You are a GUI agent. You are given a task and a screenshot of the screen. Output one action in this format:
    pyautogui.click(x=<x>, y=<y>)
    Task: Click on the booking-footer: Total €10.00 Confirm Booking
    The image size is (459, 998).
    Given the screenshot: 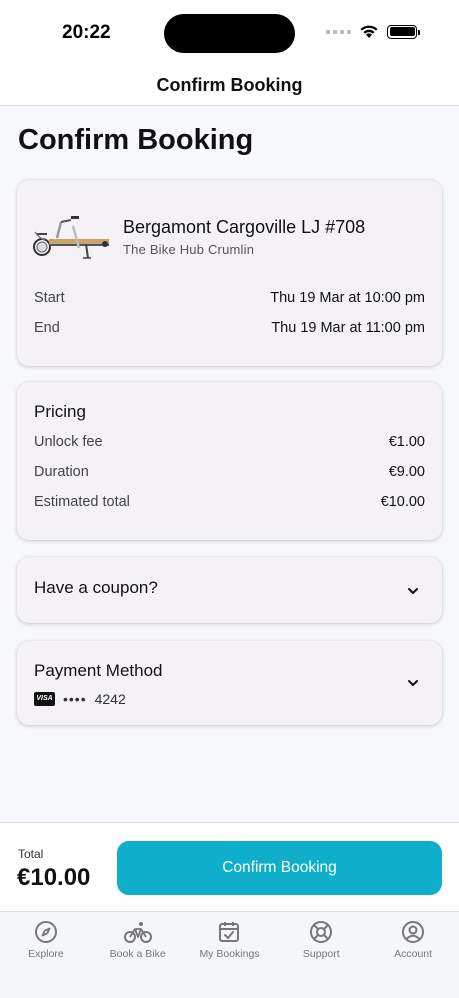 What is the action you would take?
    pyautogui.click(x=229, y=866)
    